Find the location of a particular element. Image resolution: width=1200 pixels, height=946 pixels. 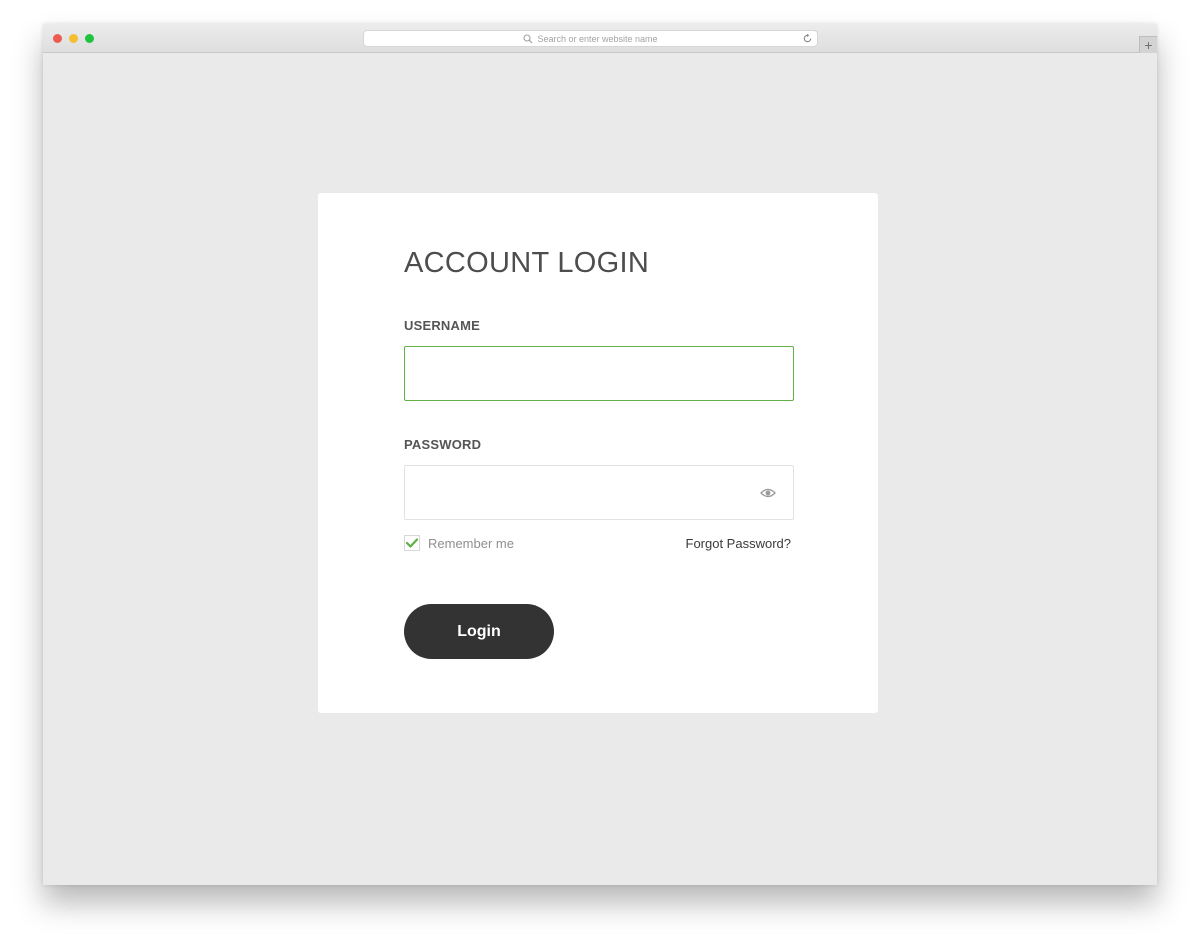

address-bar: Search or enter website name is located at coordinates (590, 38).